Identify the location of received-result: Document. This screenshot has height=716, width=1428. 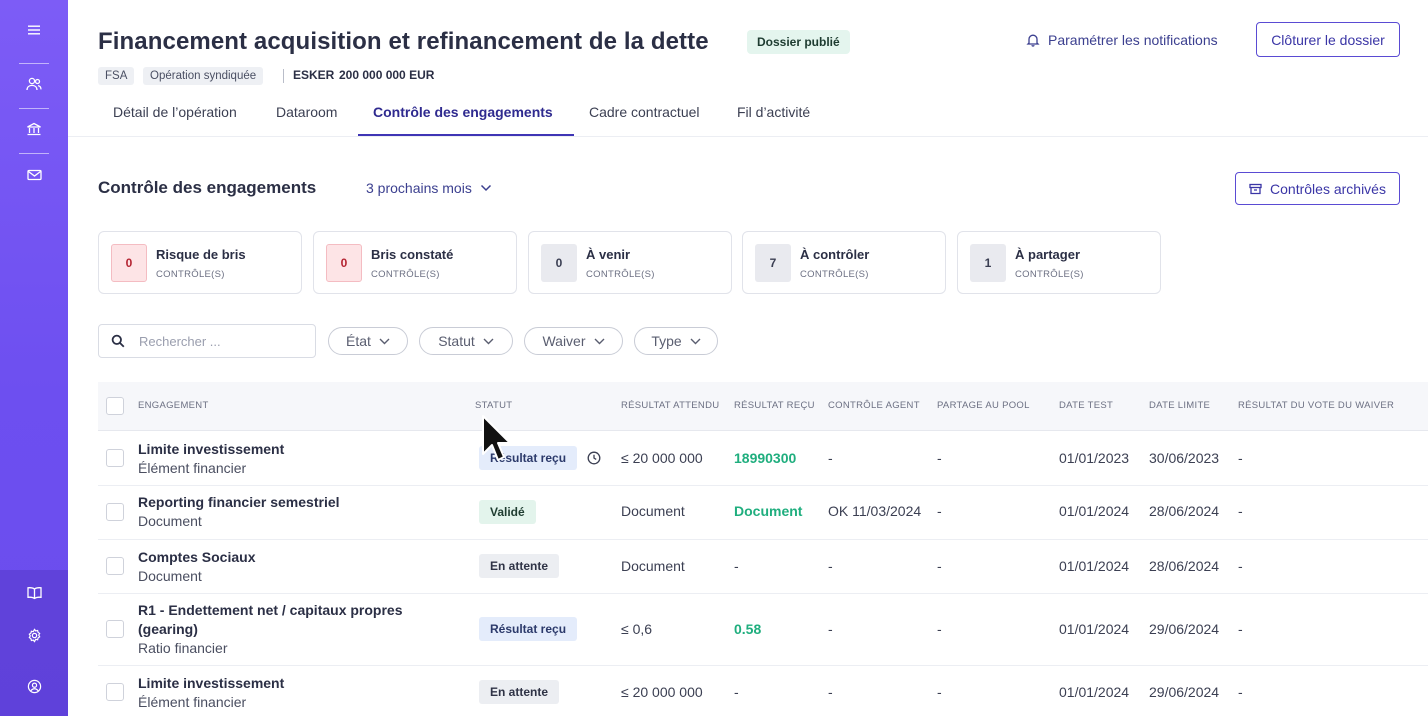
(768, 511).